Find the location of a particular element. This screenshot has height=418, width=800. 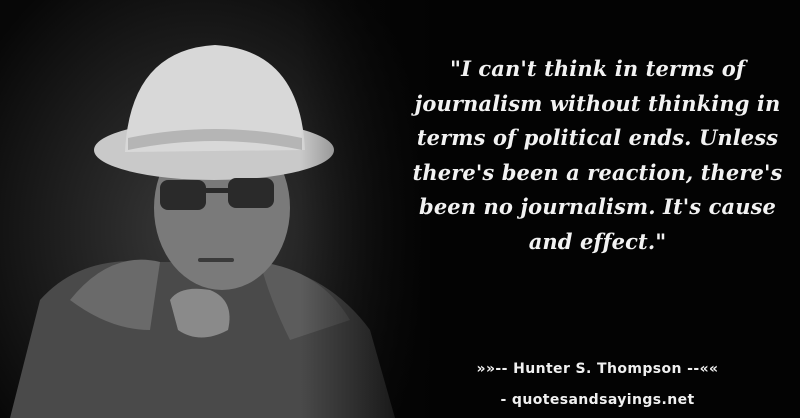

glasses-right-lens is located at coordinates (251, 193).